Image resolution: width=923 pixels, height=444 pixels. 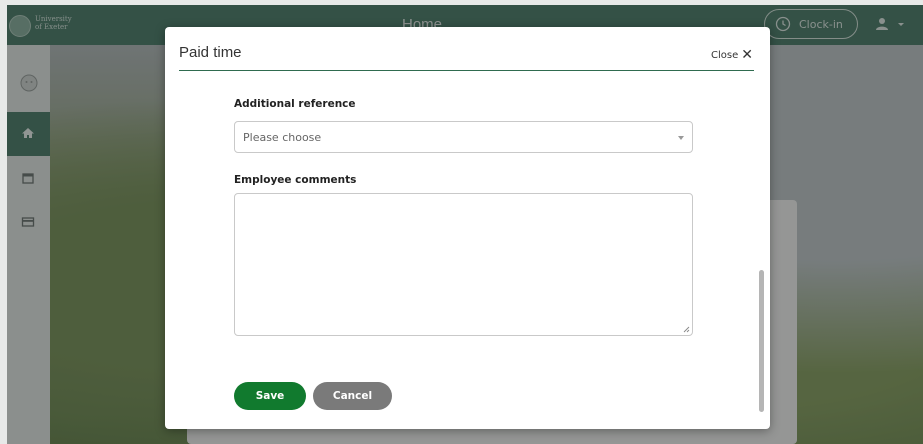 What do you see at coordinates (270, 396) in the screenshot?
I see `save-button: Save` at bounding box center [270, 396].